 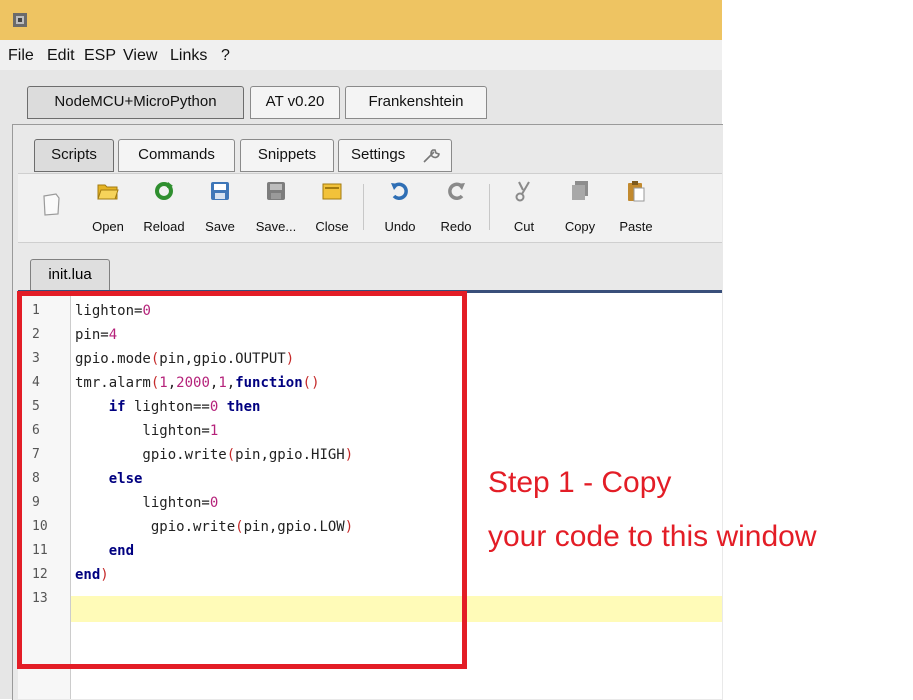 What do you see at coordinates (220, 226) in the screenshot?
I see `save-label: Save` at bounding box center [220, 226].